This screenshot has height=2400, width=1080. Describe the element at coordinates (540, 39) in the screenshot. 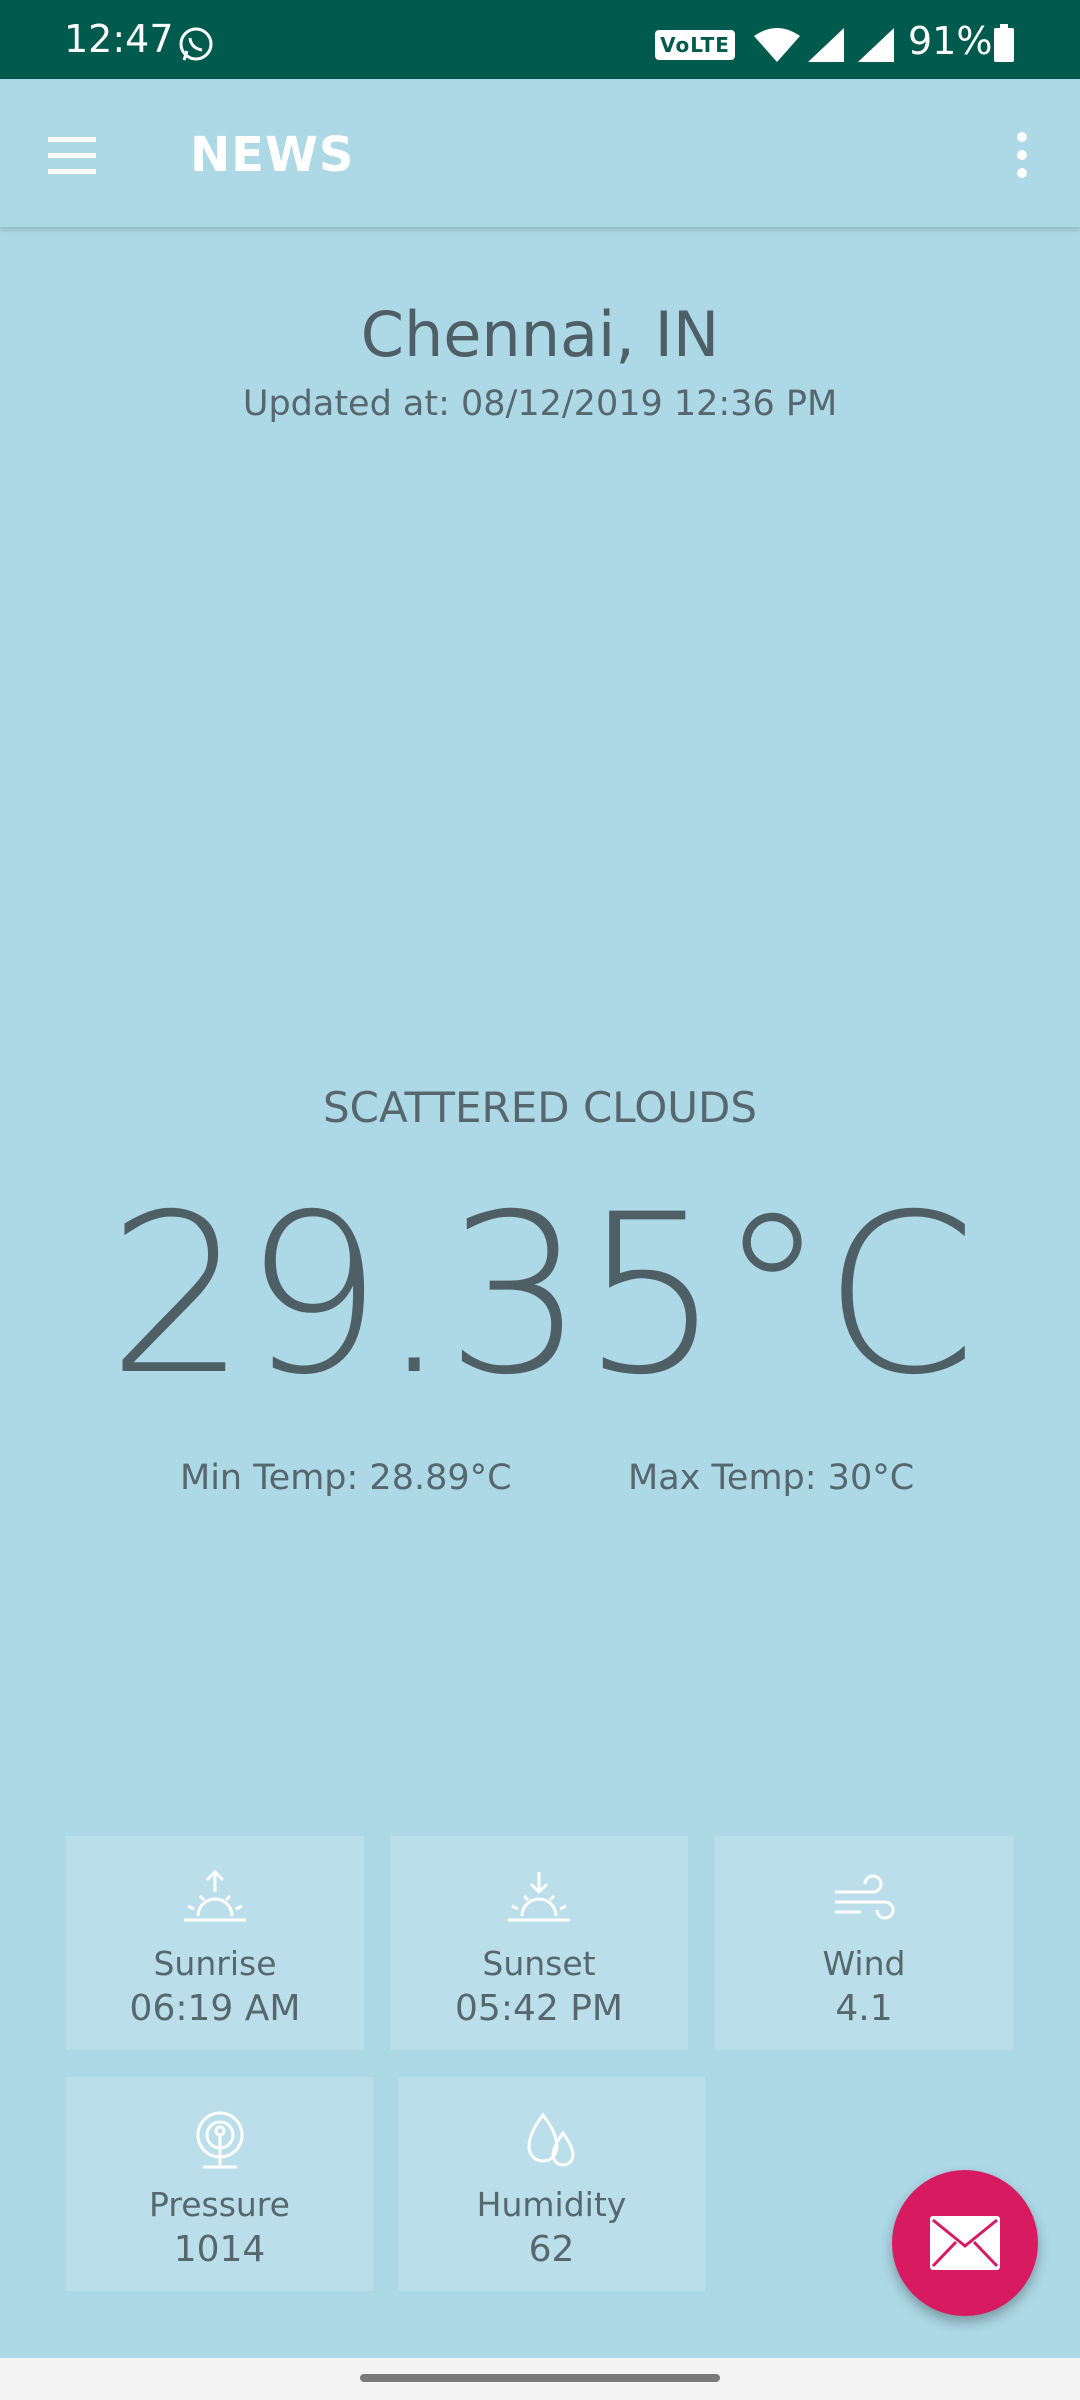

I see `status-bar: 12:47 VoLTE 91%` at that location.